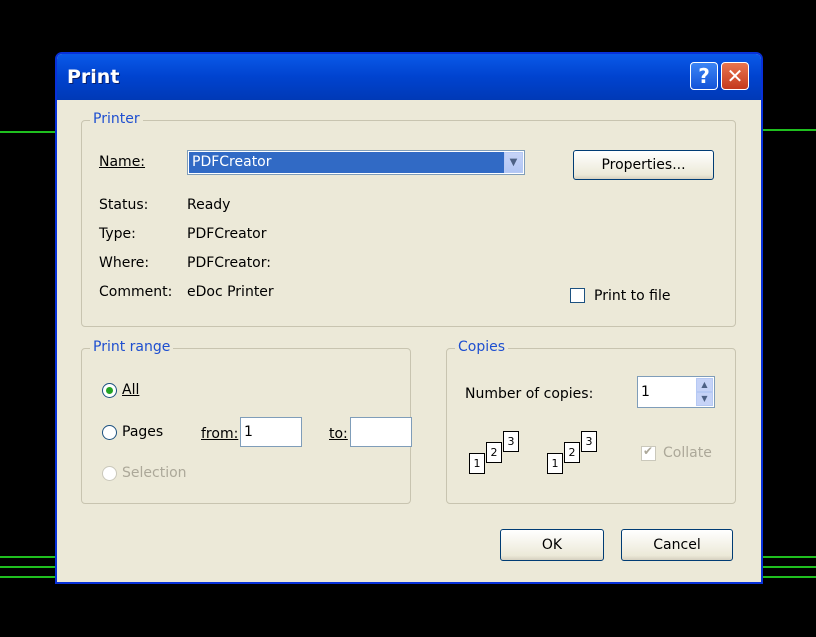 The width and height of the screenshot is (816, 637). What do you see at coordinates (132, 347) in the screenshot?
I see `print-range-legend: Print range` at bounding box center [132, 347].